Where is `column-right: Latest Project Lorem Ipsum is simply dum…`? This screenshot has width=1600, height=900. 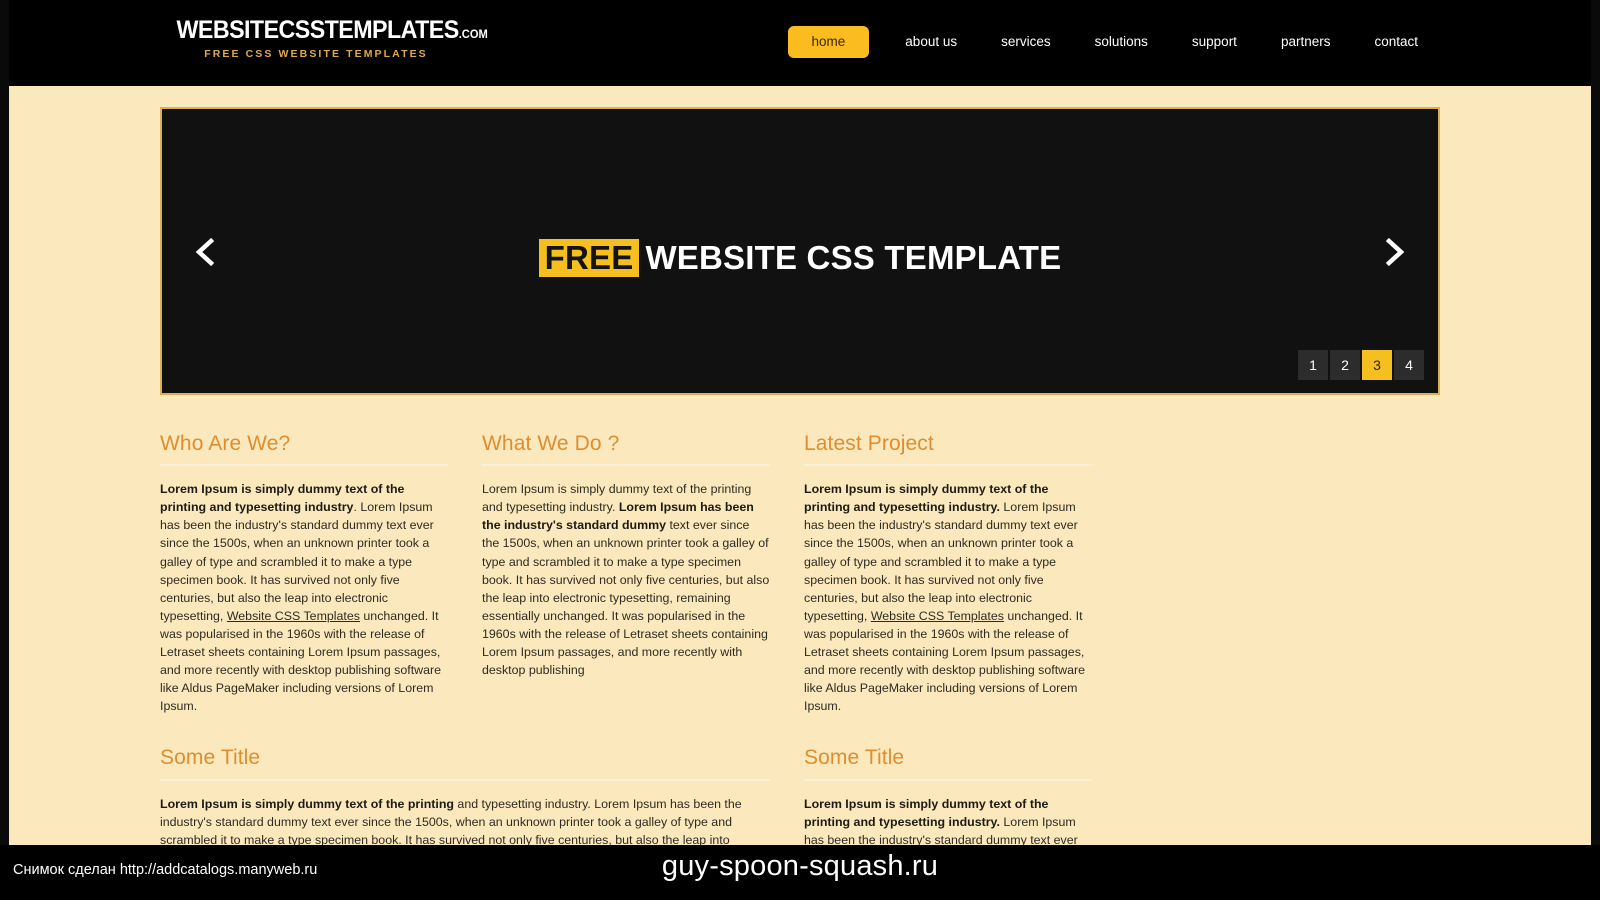 column-right: Latest Project Lorem Ipsum is simply dum… is located at coordinates (948, 658).